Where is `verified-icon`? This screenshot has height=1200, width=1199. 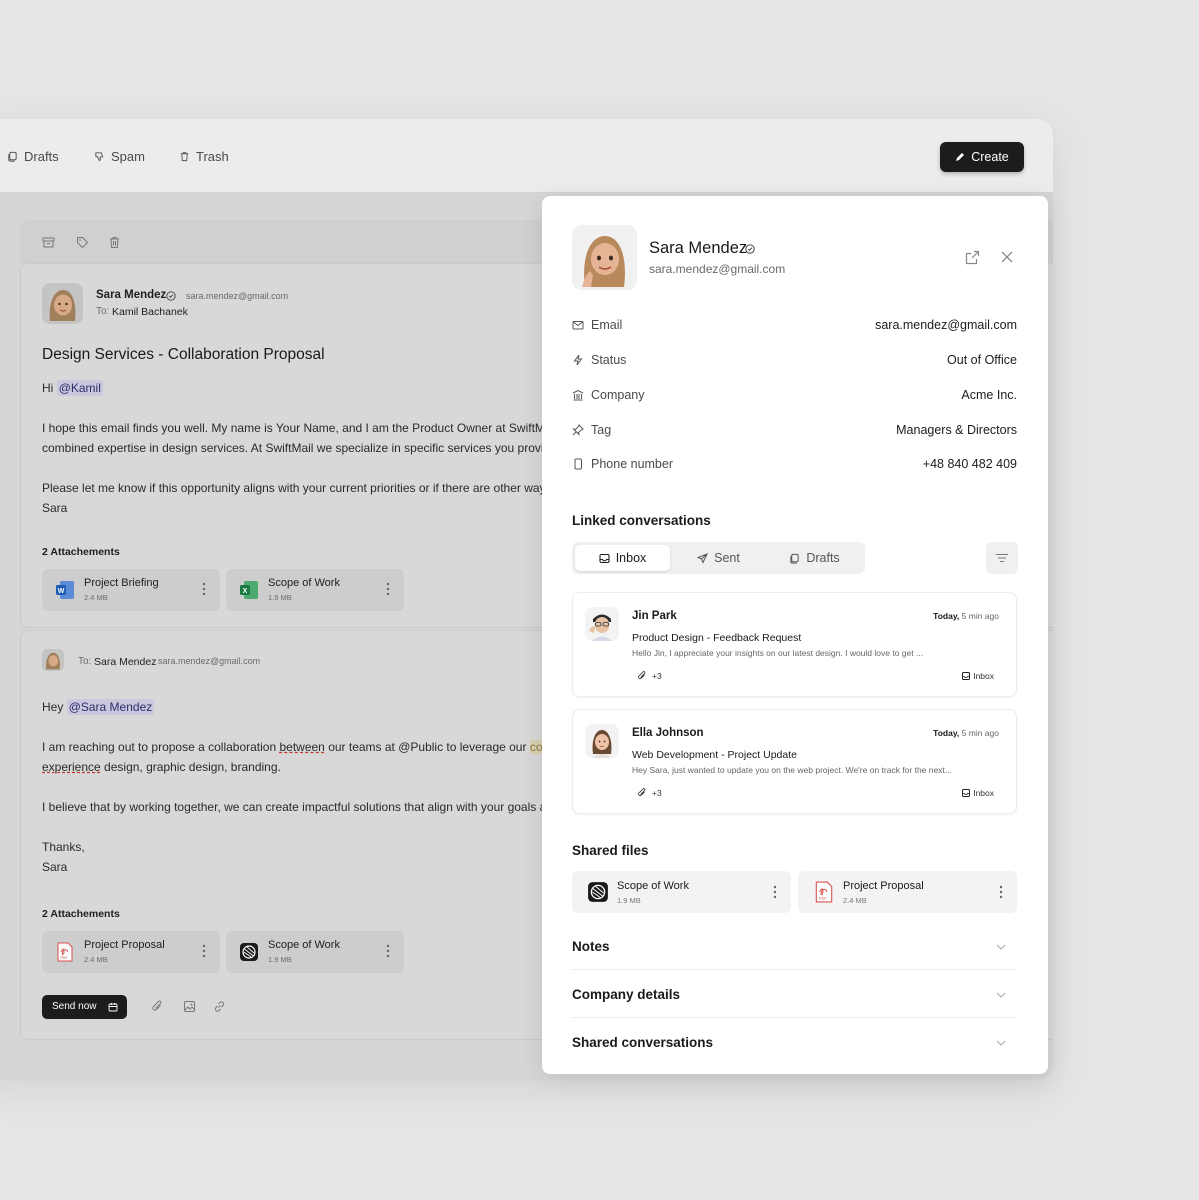 verified-icon is located at coordinates (750, 249).